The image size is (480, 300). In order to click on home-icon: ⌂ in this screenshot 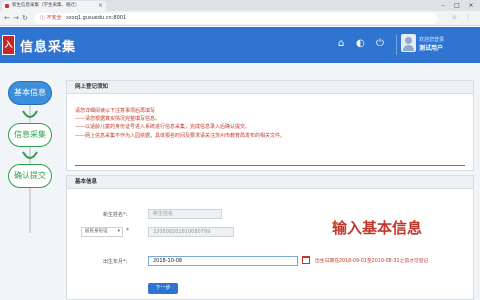, I will do `click(341, 43)`.